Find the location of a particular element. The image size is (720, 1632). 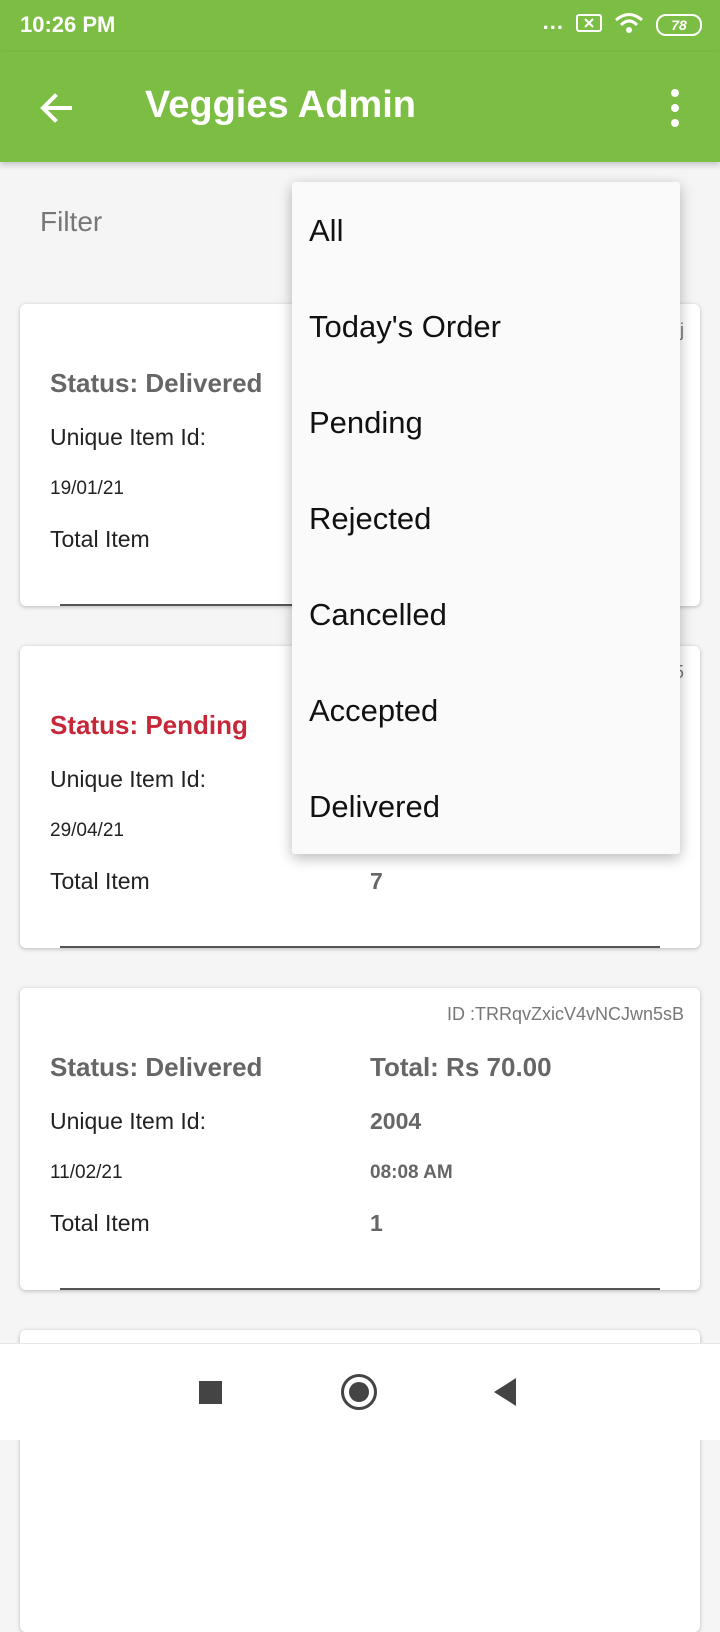

order-id: ID :TRRqvZxicV4vNCJwn5sB is located at coordinates (565, 1014).